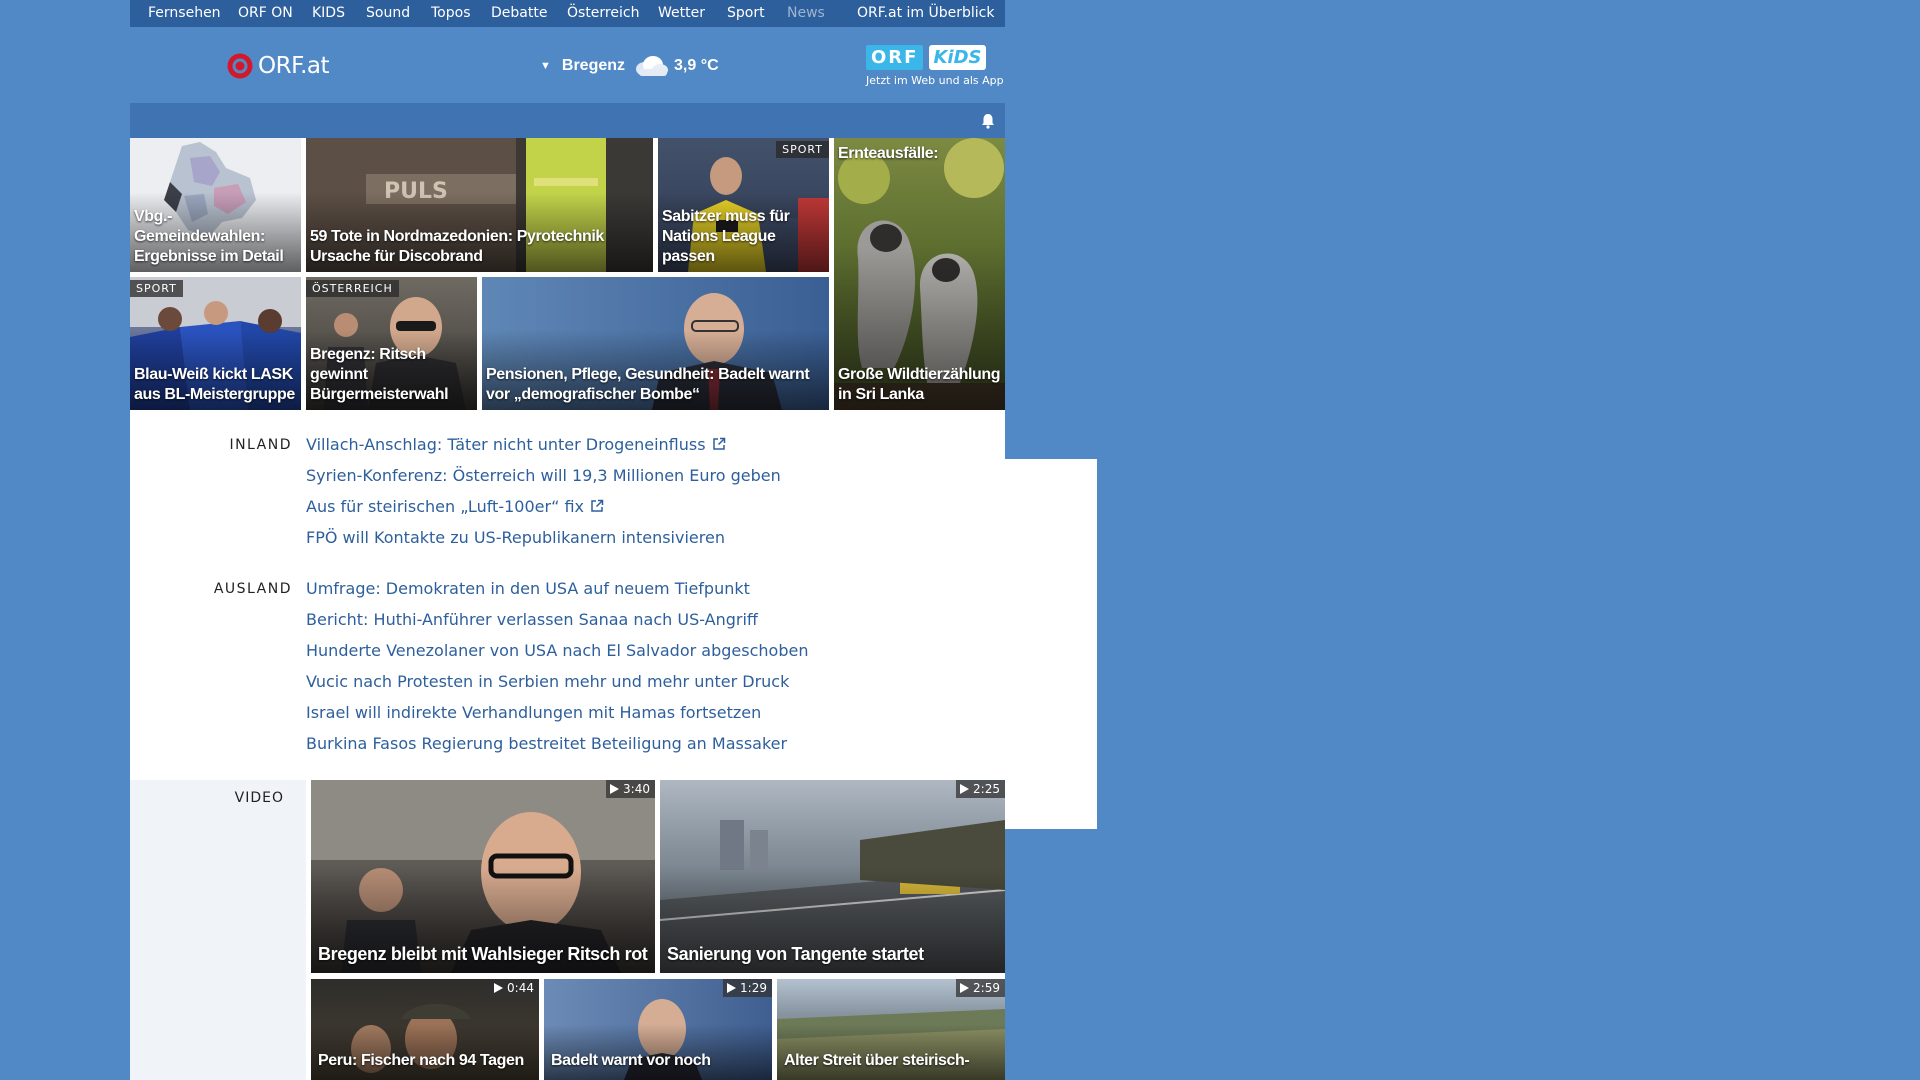  What do you see at coordinates (450, 13) in the screenshot?
I see `nav-topos: Topos` at bounding box center [450, 13].